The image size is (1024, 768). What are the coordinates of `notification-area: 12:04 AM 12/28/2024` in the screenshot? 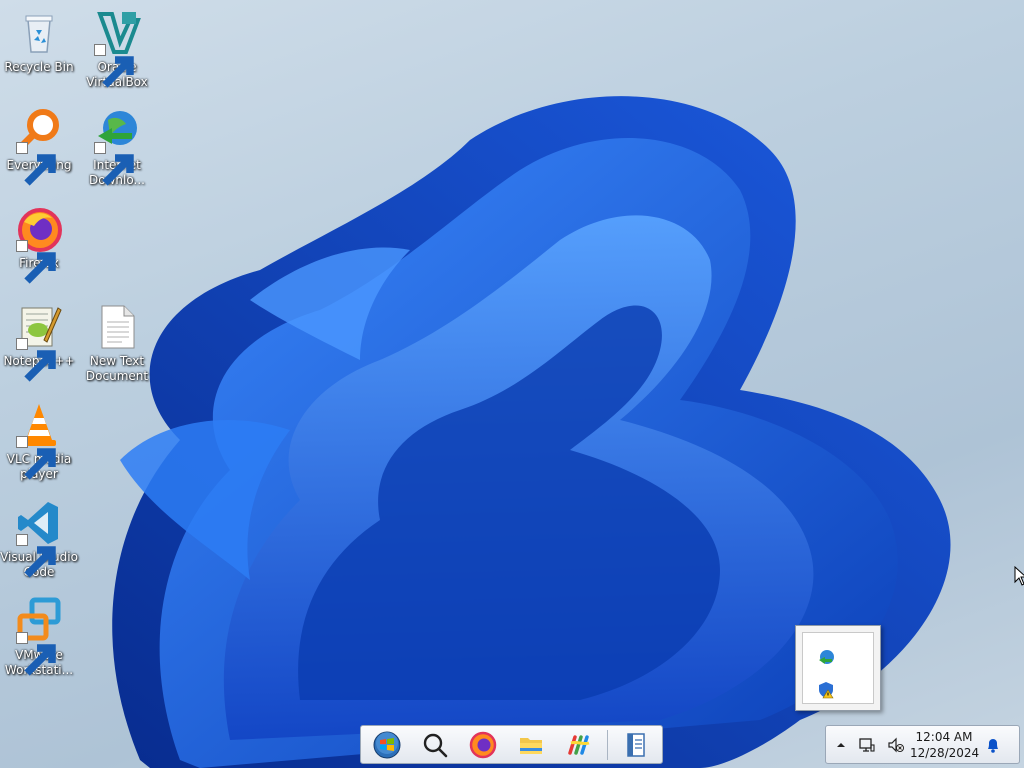 It's located at (922, 744).